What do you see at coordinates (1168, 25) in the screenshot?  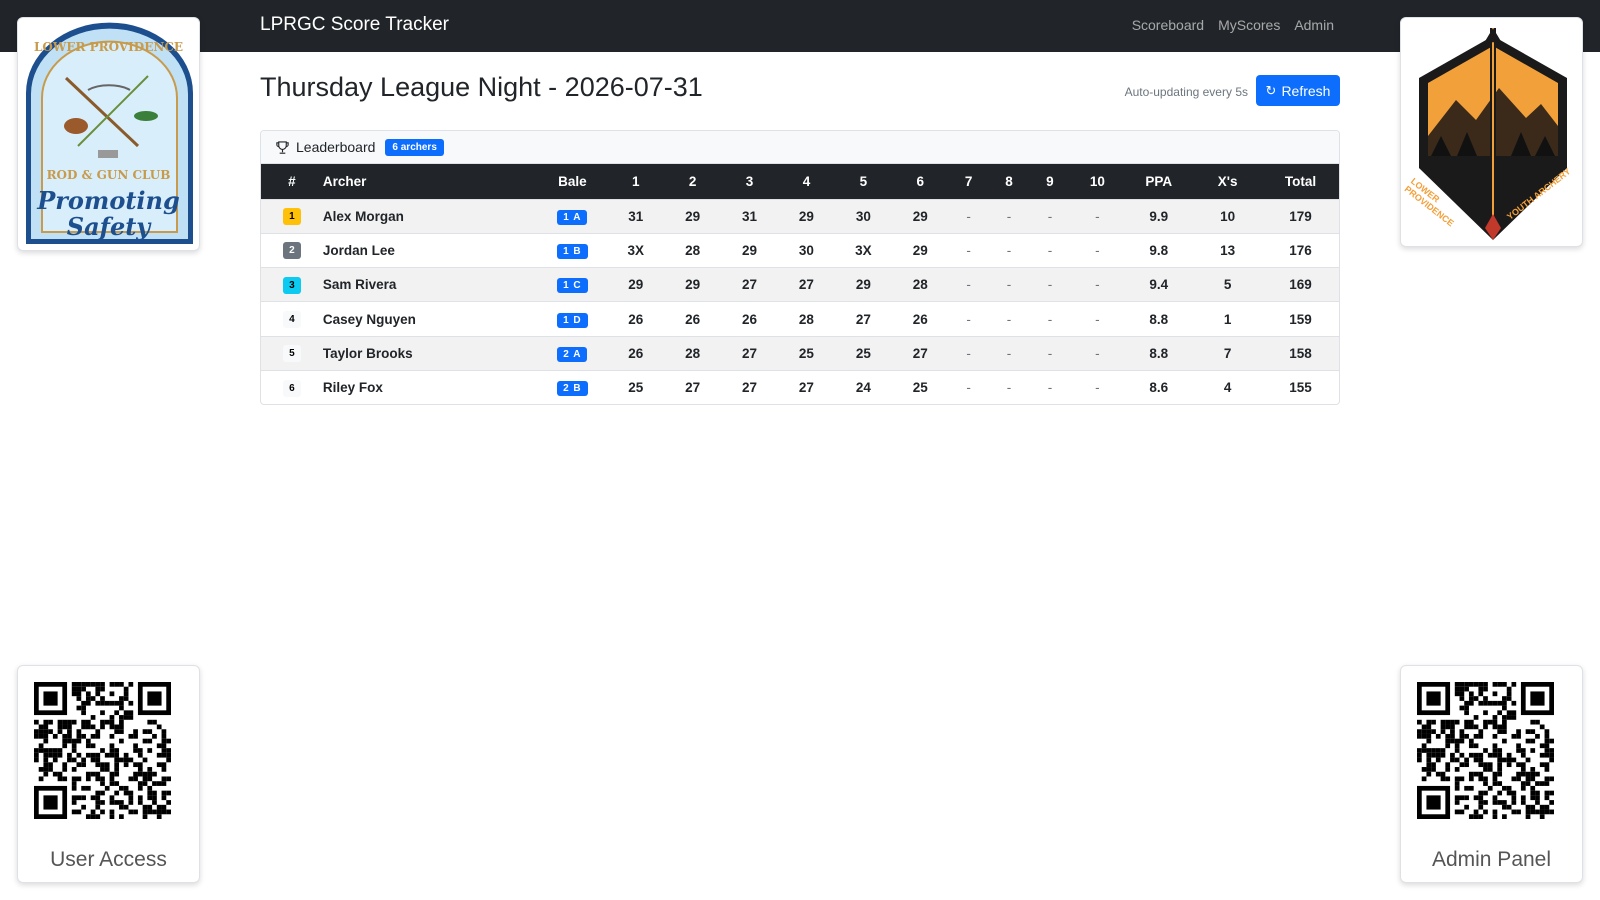 I see `nav-link-scoreboard: Scoreboard` at bounding box center [1168, 25].